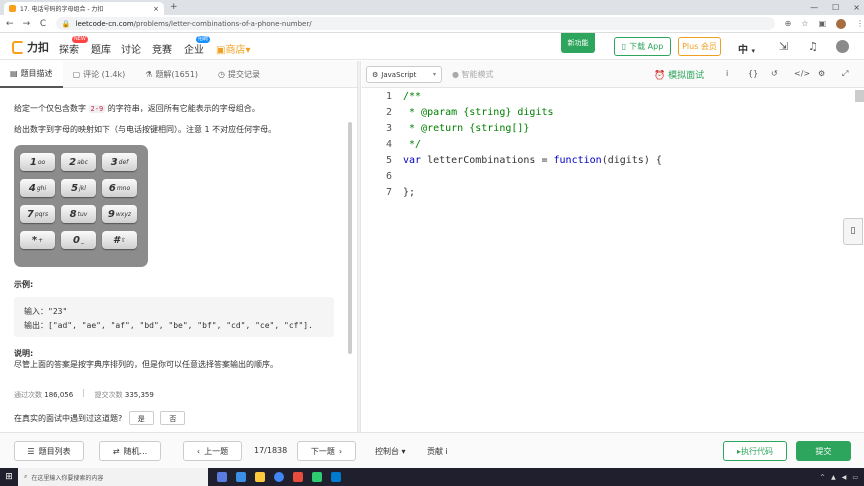 The image size is (864, 486). Describe the element at coordinates (813, 46) in the screenshot. I see `notification-bell-icon: ♫` at that location.